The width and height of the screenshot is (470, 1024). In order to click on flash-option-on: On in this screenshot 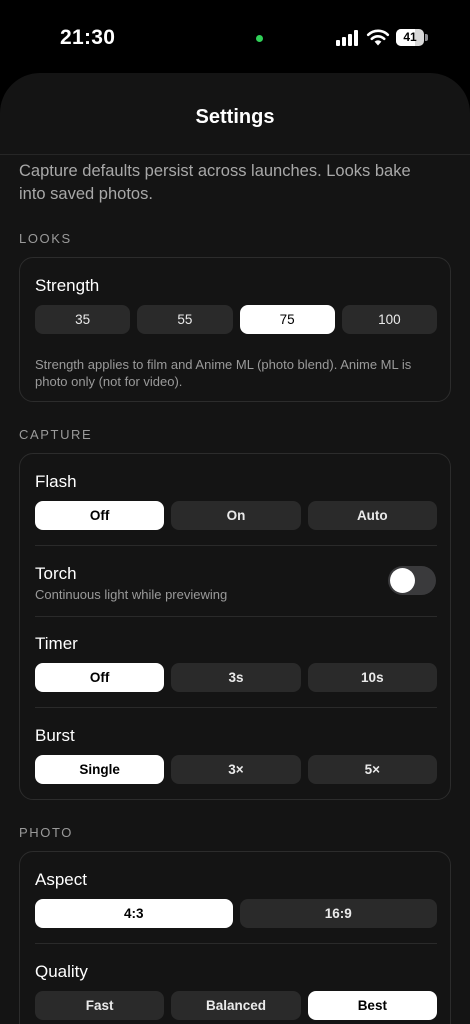, I will do `click(236, 515)`.